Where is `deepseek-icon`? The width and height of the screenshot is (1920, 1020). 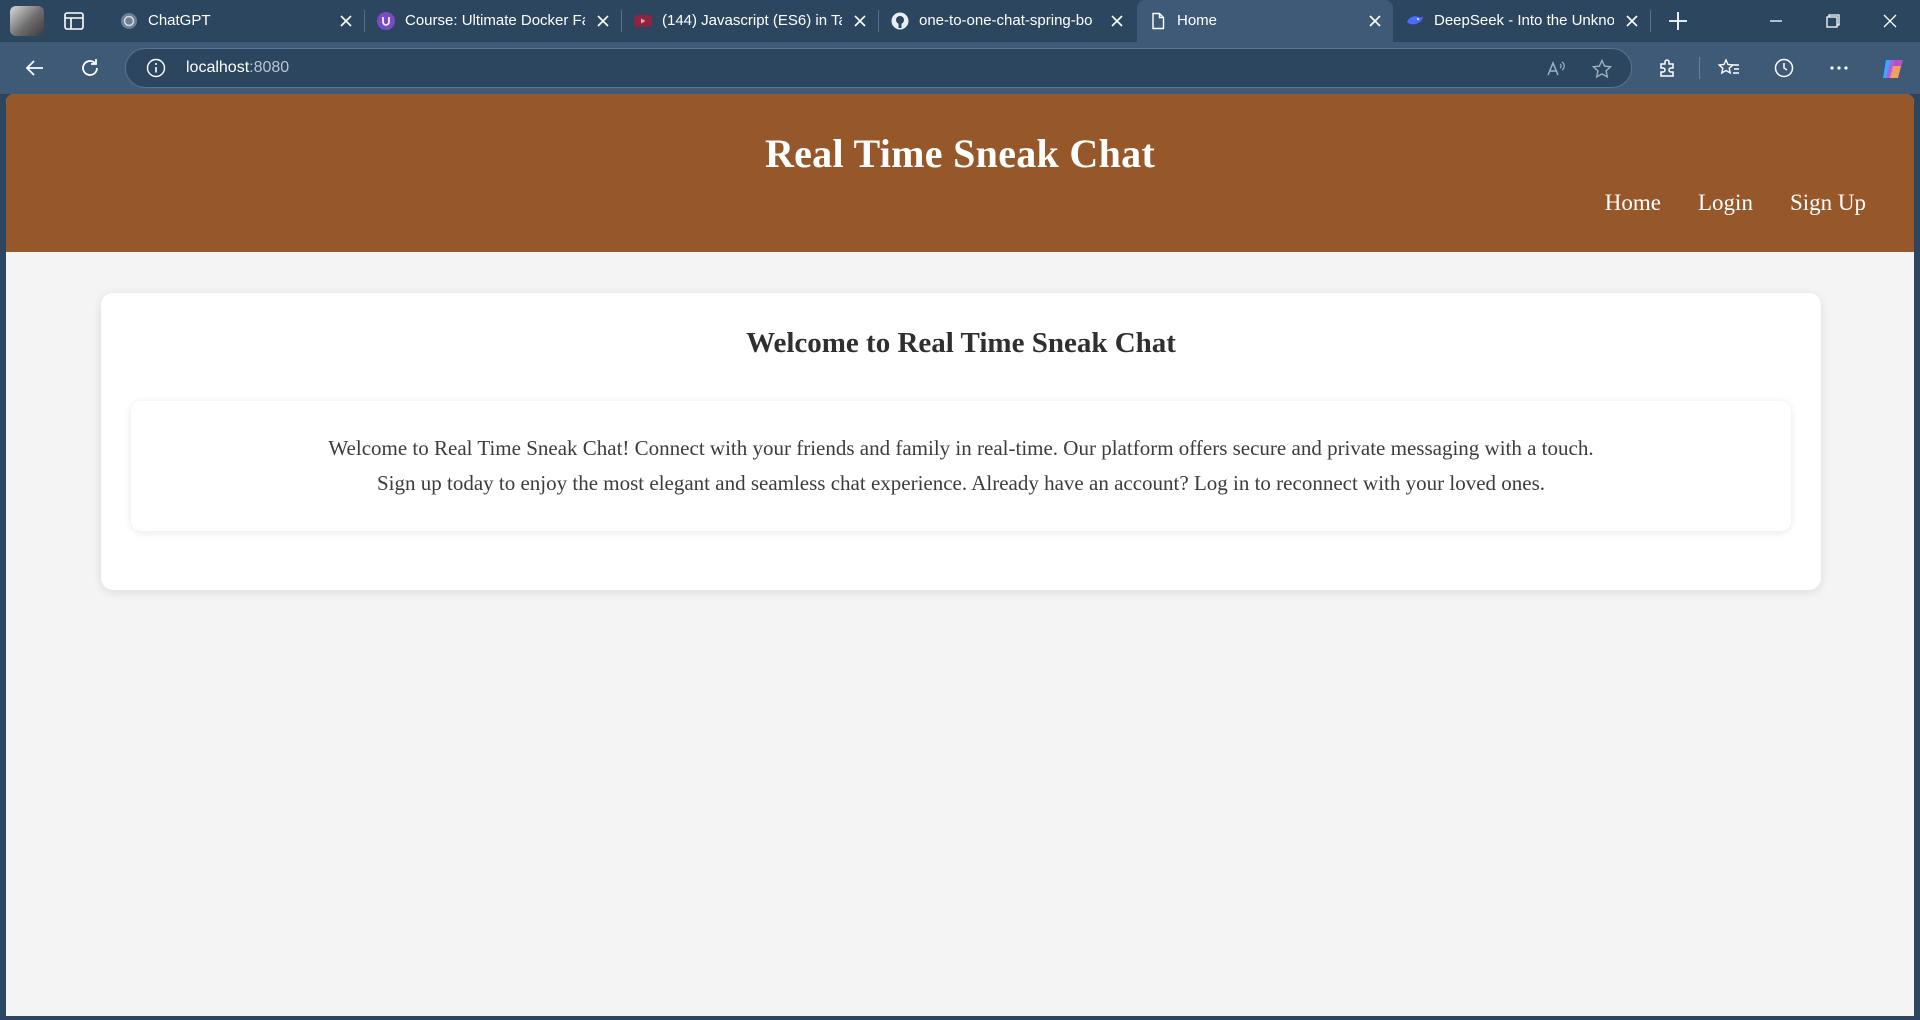
deepseek-icon is located at coordinates (1415, 21).